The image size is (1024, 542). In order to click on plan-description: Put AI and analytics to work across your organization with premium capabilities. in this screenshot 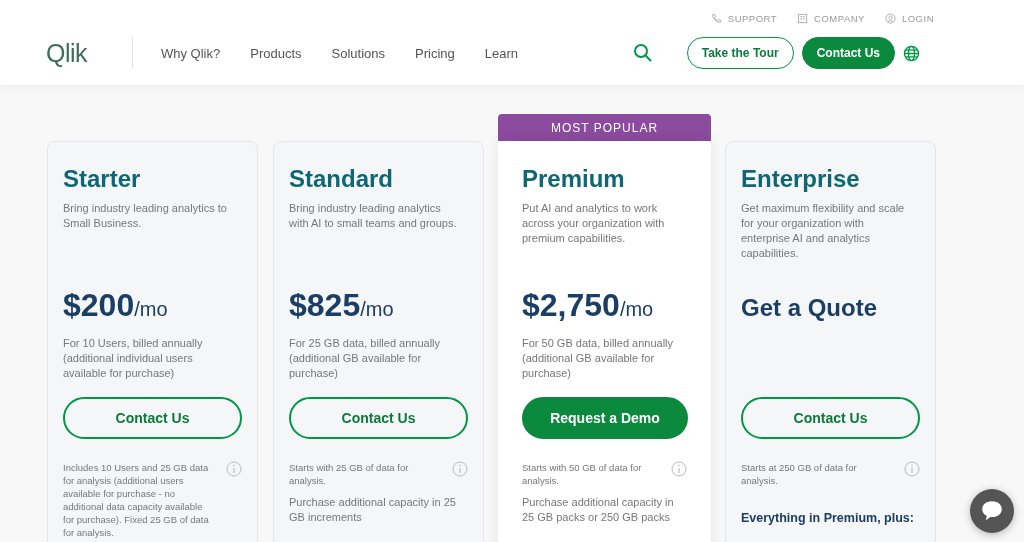, I will do `click(594, 223)`.